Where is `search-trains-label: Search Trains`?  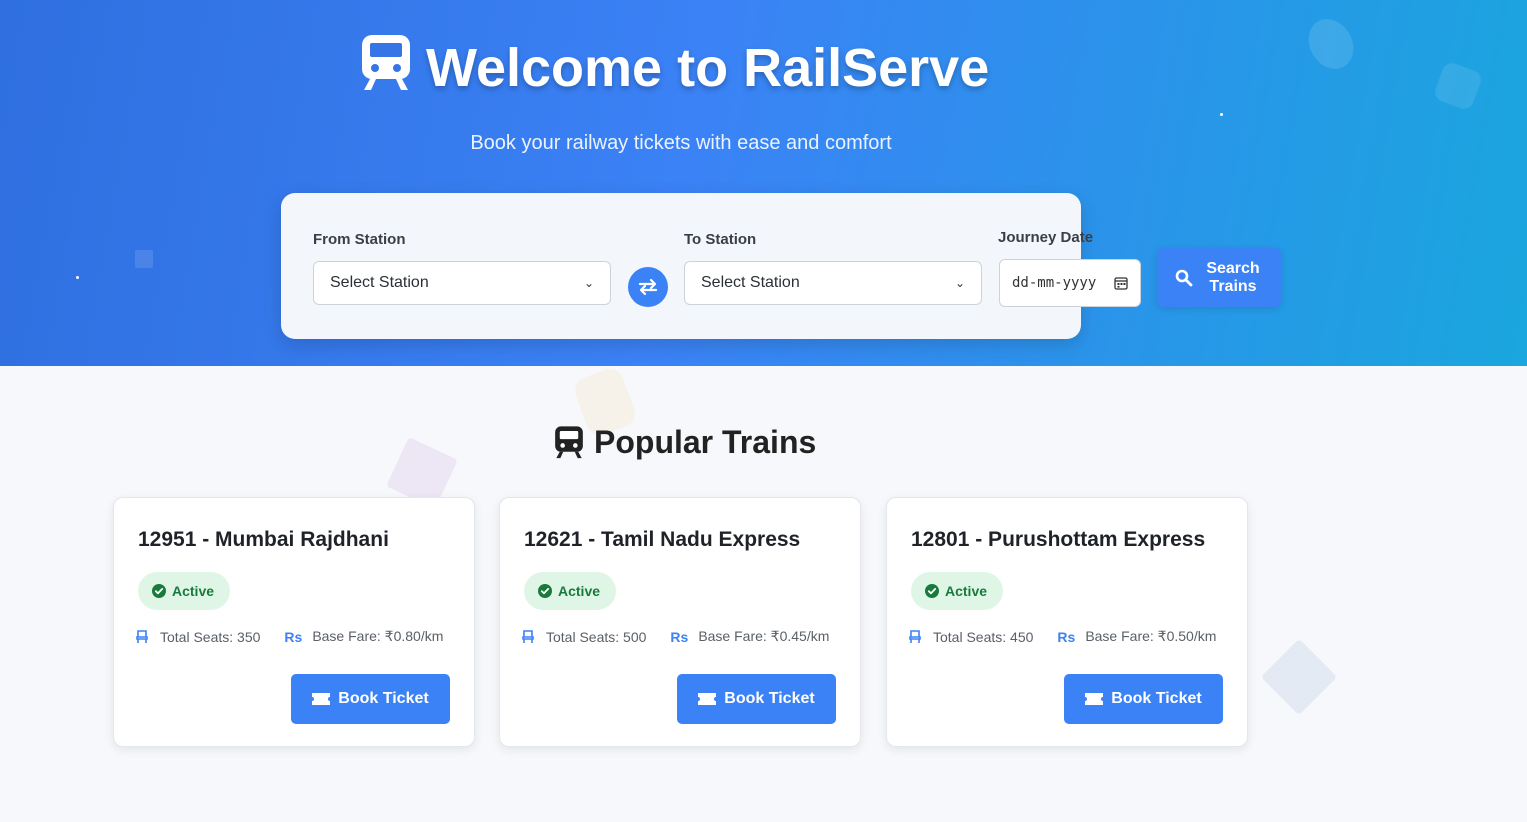
search-trains-label: Search Trains is located at coordinates (1233, 277).